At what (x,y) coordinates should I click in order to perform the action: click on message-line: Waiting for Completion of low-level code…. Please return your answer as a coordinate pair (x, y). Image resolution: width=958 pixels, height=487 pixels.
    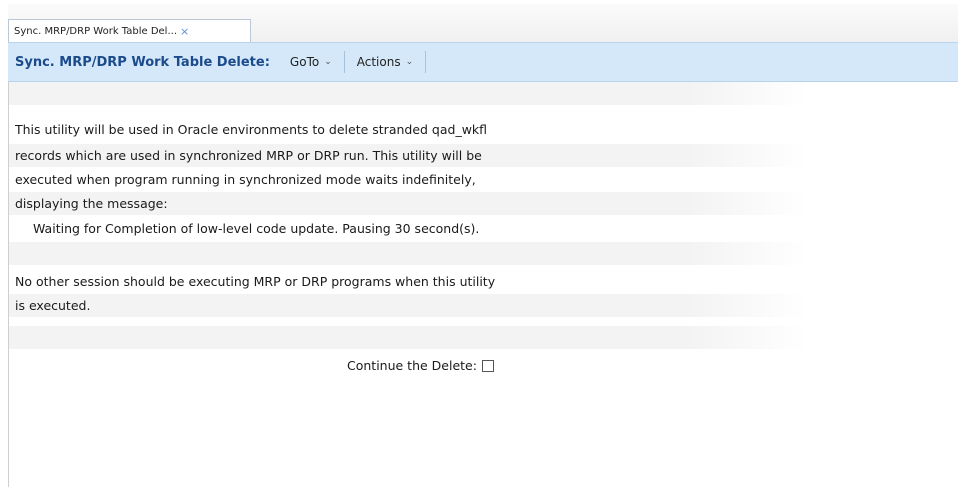
    Looking at the image, I should click on (256, 228).